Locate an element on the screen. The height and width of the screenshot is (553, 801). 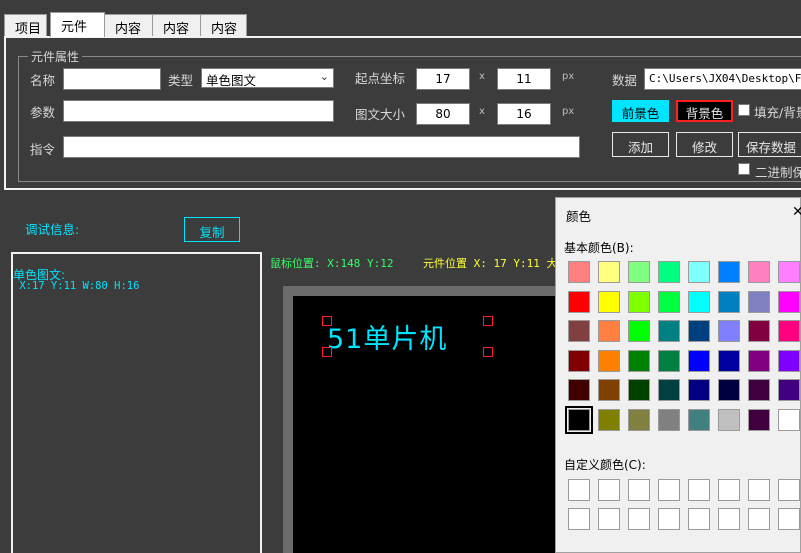
modify-button: 修改 is located at coordinates (704, 144).